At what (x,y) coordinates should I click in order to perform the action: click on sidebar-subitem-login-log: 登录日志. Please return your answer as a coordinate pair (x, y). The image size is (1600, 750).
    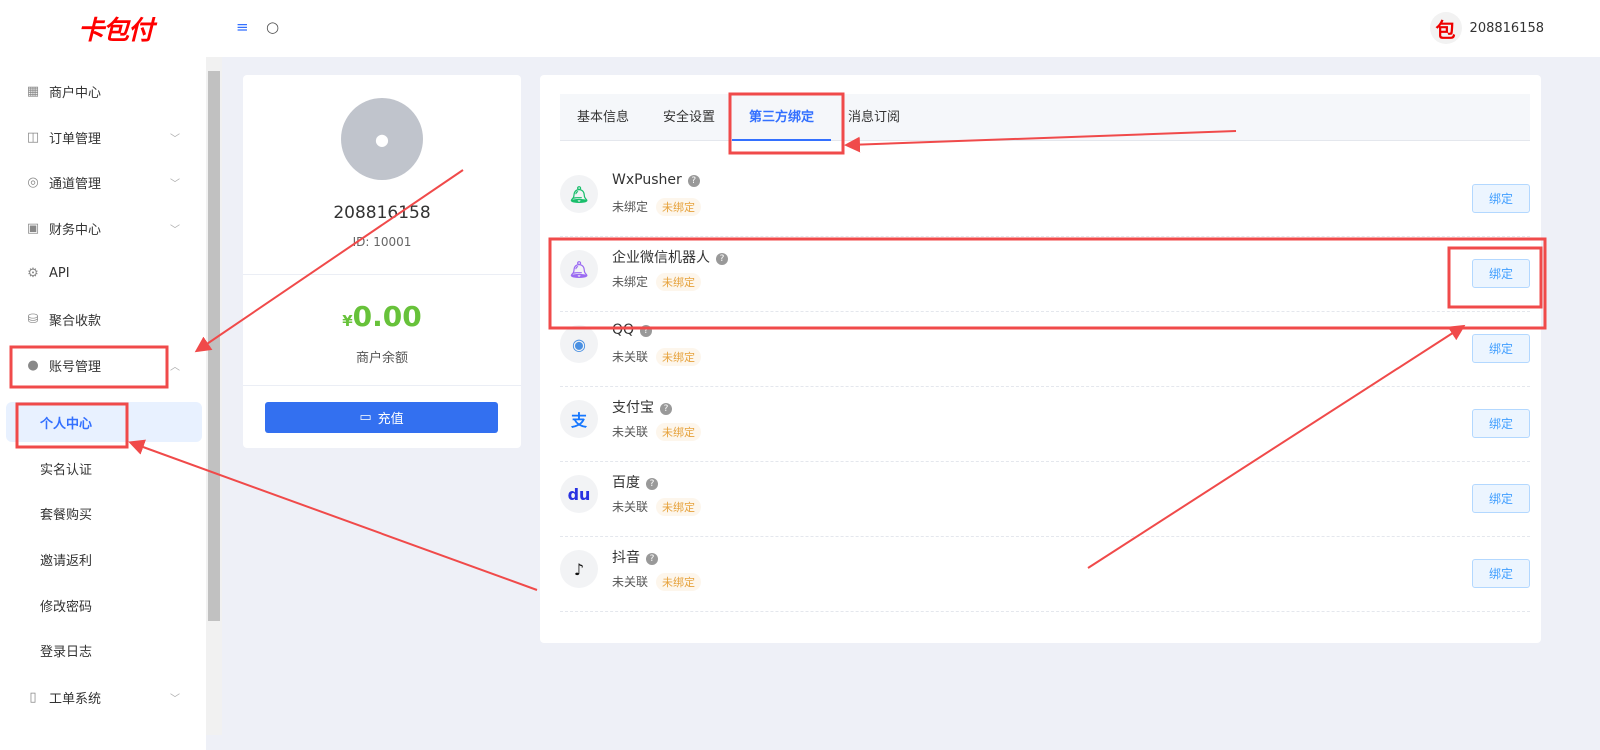
    Looking at the image, I should click on (103, 650).